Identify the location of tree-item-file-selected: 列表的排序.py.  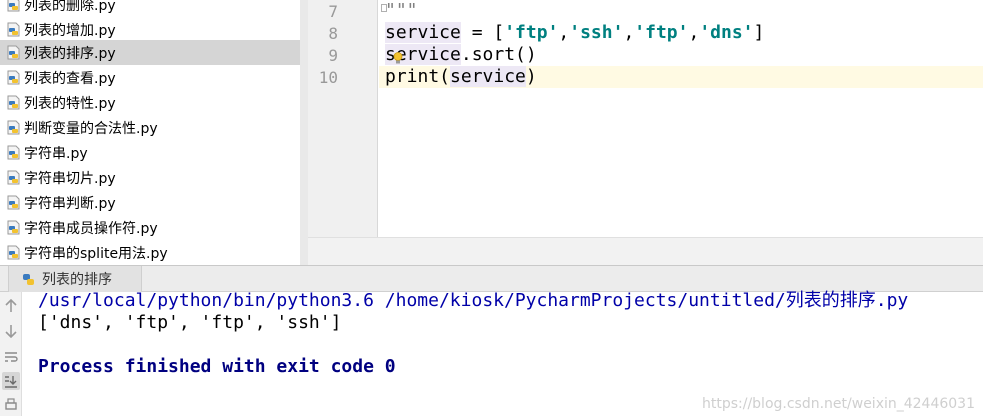
(150, 52).